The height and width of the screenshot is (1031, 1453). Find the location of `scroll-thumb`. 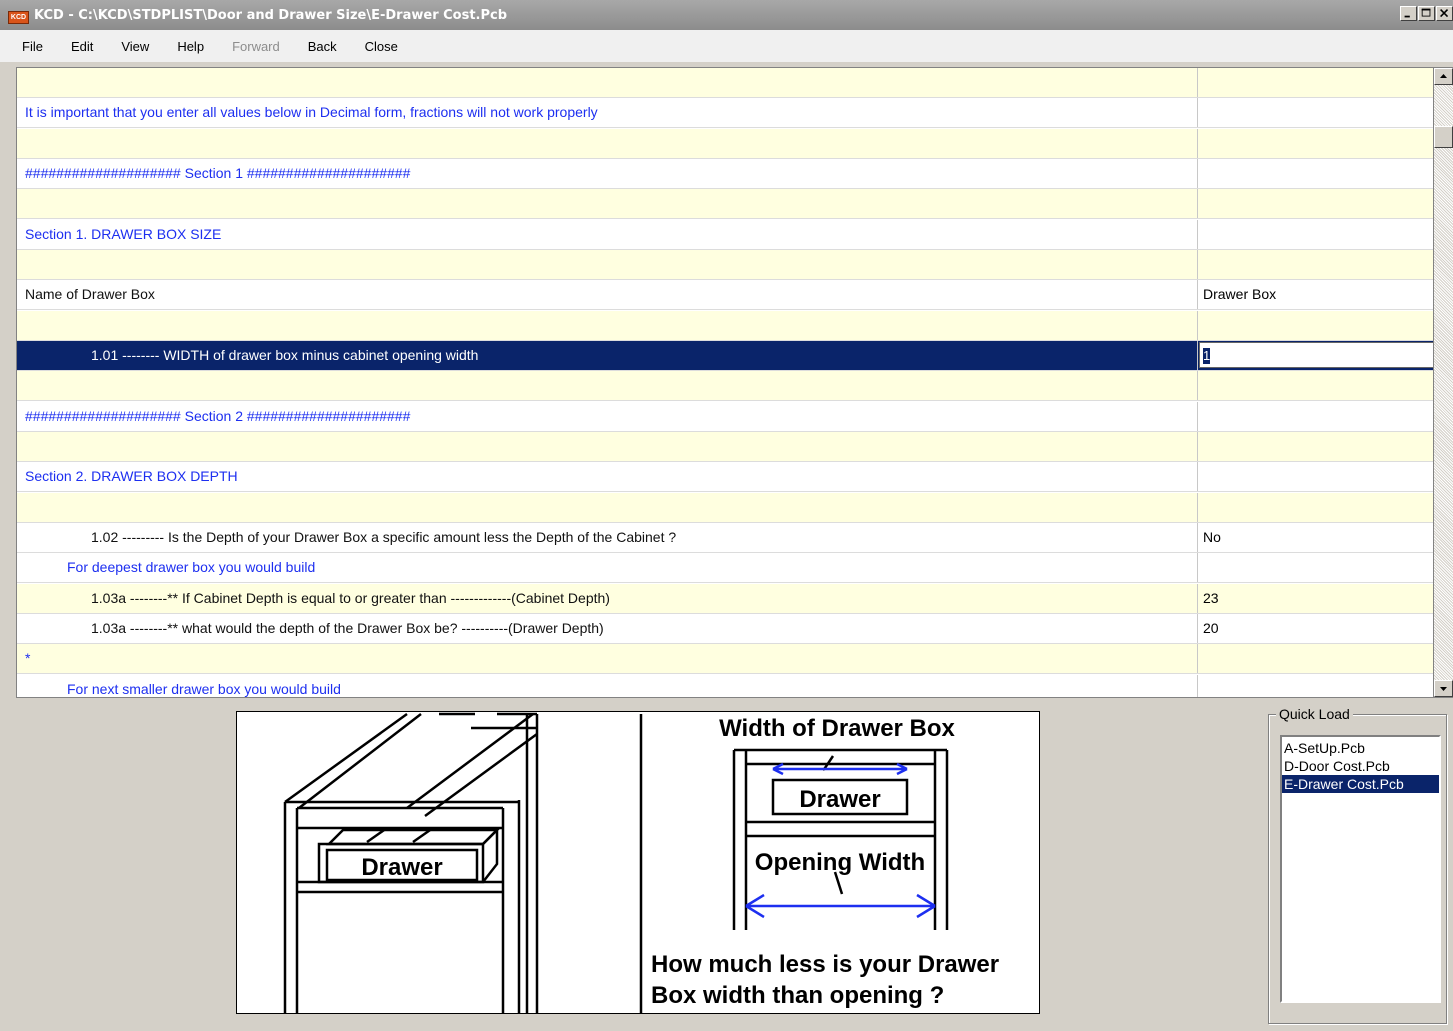

scroll-thumb is located at coordinates (1443, 137).